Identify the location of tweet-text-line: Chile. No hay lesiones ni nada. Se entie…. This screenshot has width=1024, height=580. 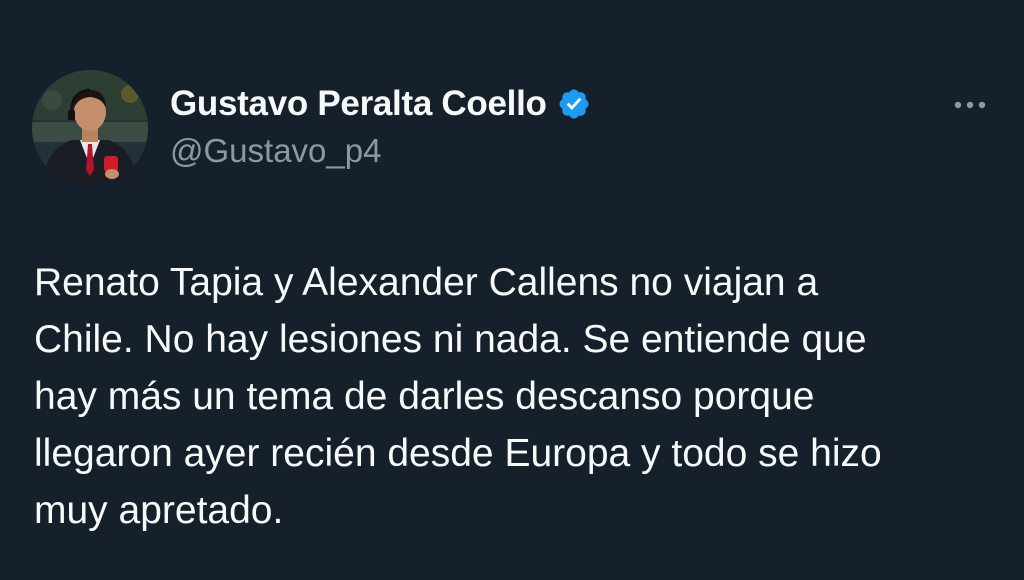
(450, 339).